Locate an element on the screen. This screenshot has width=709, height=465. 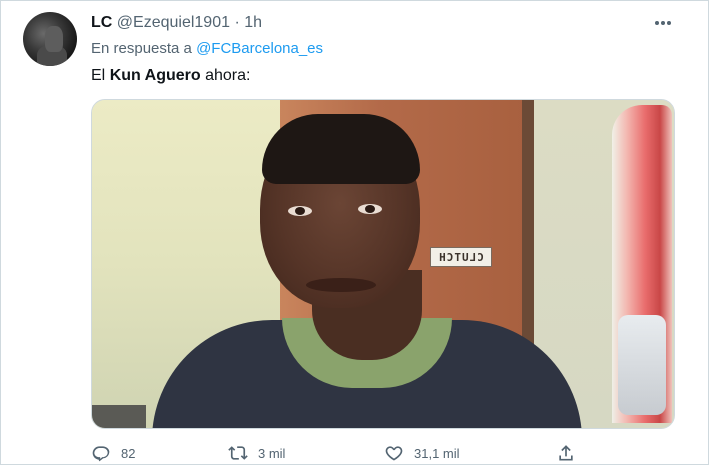
tweet-text-after: ahora: is located at coordinates (228, 75).